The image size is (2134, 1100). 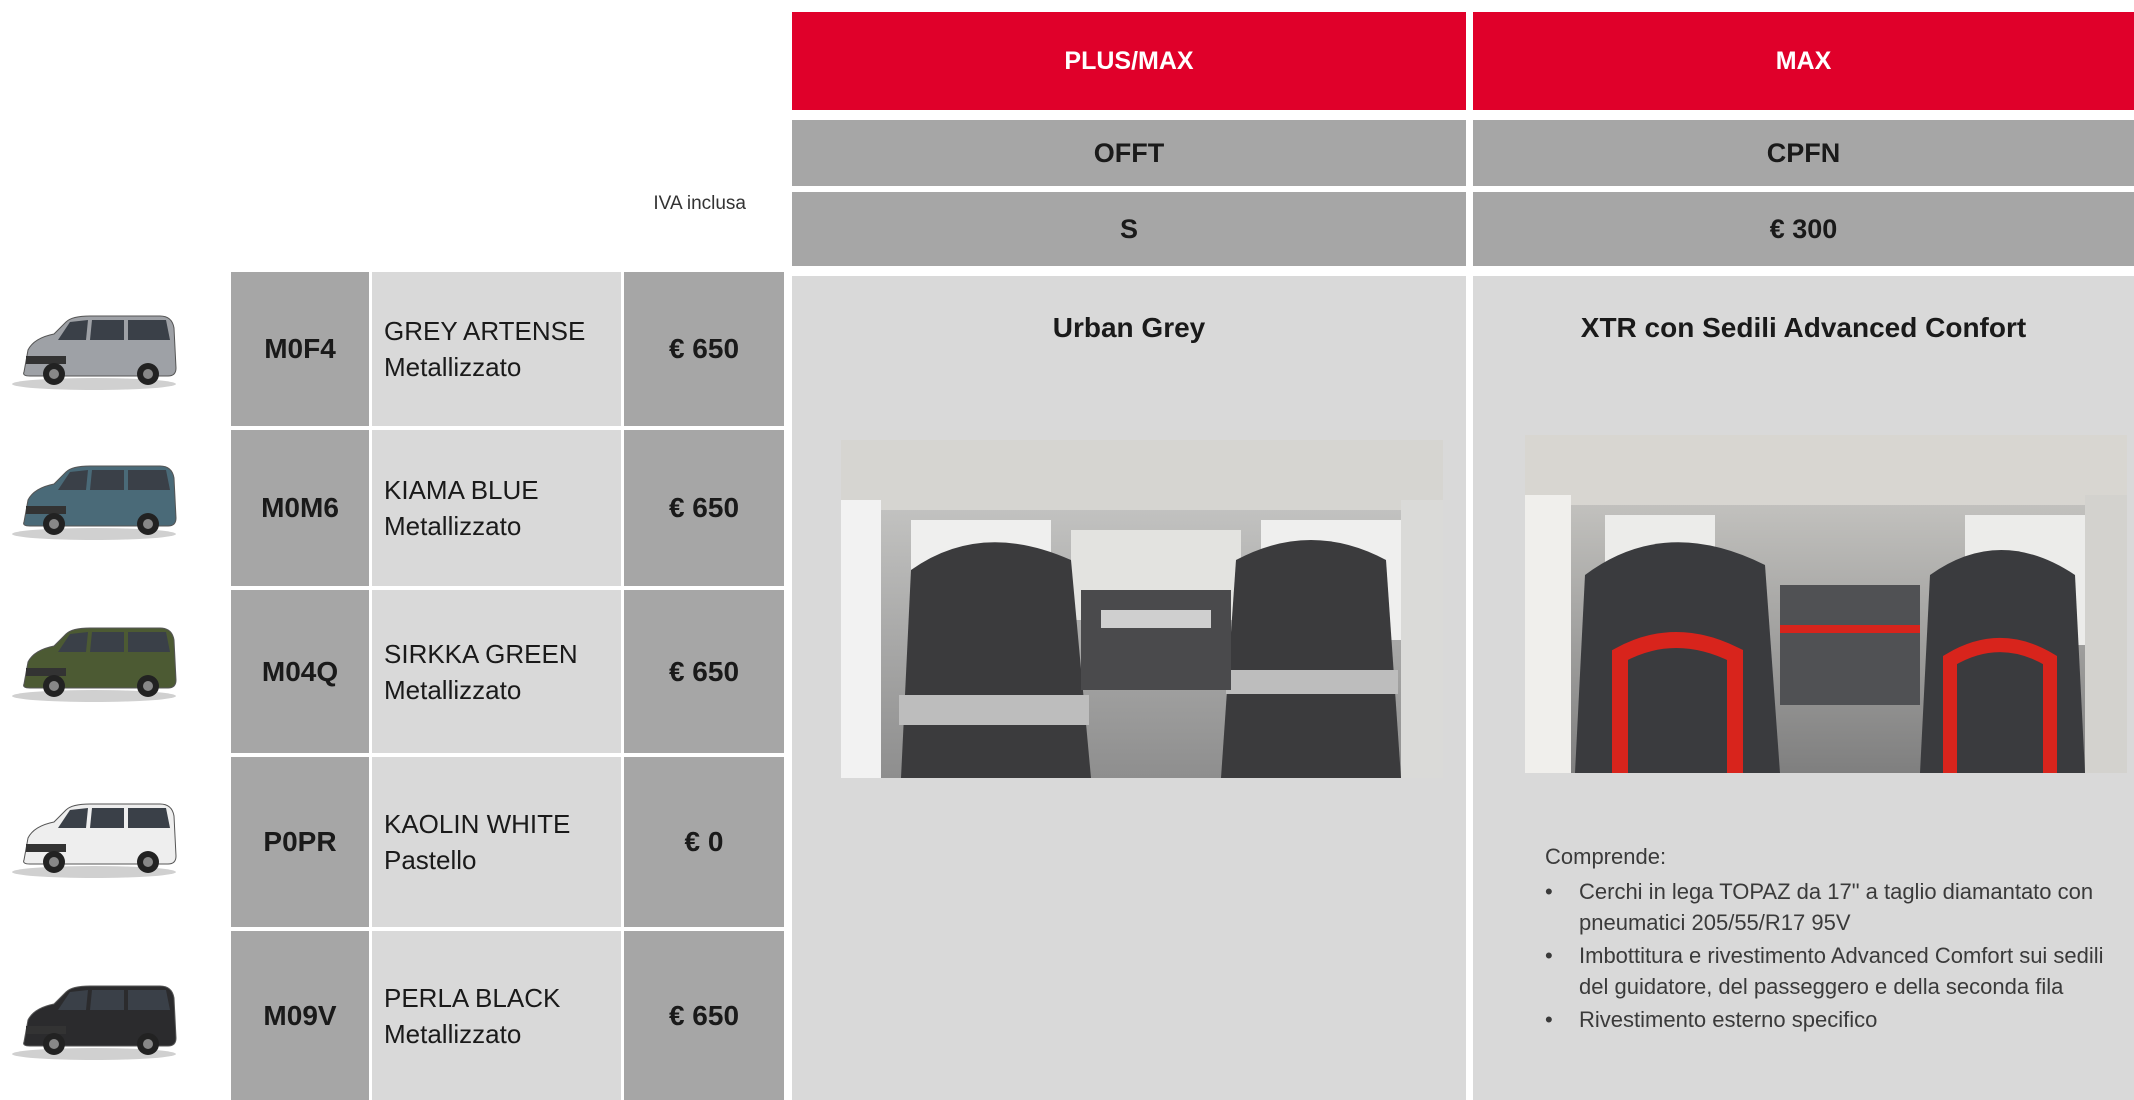 What do you see at coordinates (1826, 1019) in the screenshot?
I see `feature-item: Rivestimento esterno specifico` at bounding box center [1826, 1019].